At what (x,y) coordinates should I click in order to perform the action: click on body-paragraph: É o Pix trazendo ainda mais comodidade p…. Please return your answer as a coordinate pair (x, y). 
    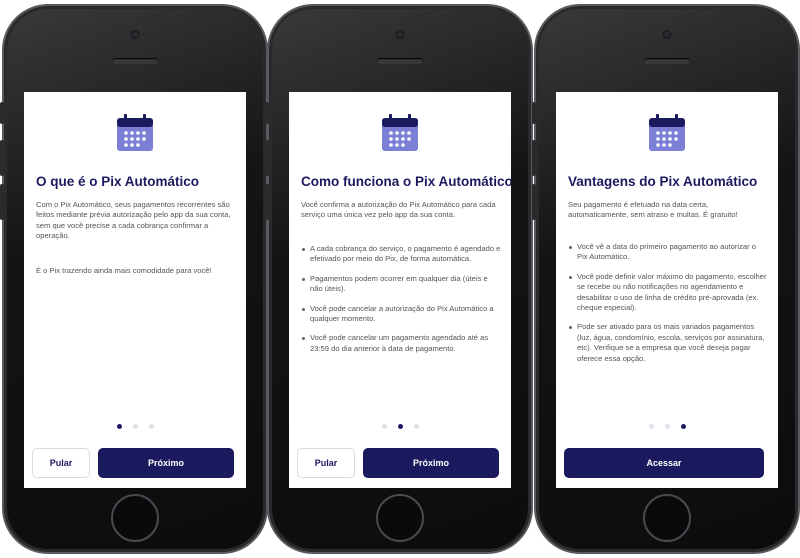
    Looking at the image, I should click on (124, 270).